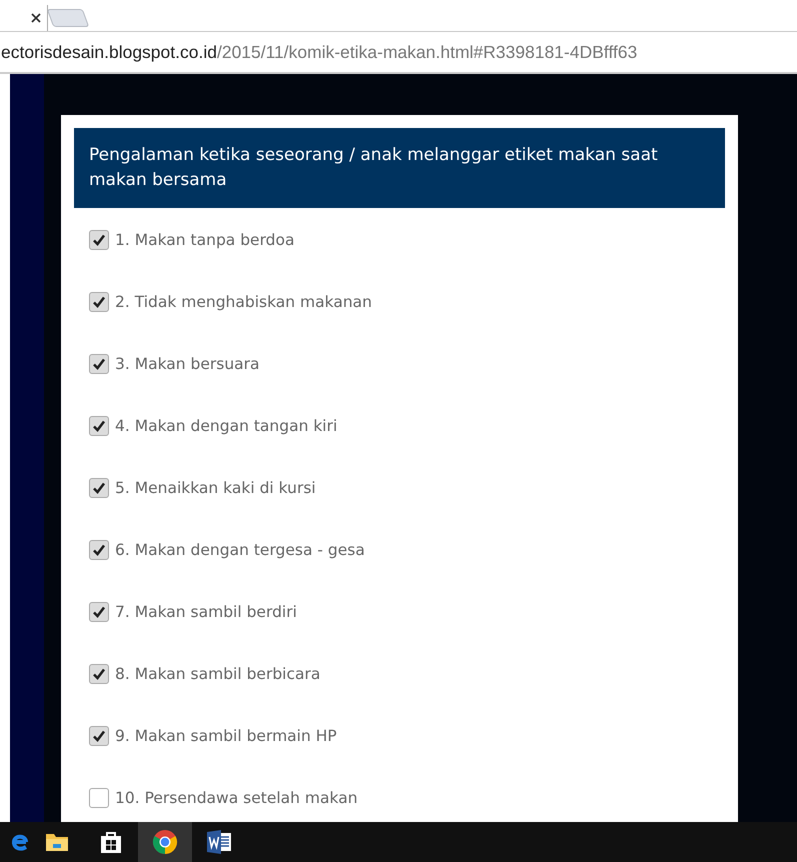 Image resolution: width=797 pixels, height=862 pixels. Describe the element at coordinates (215, 488) in the screenshot. I see `checkbox-label: 5. Menaikkan kaki di kursi` at that location.